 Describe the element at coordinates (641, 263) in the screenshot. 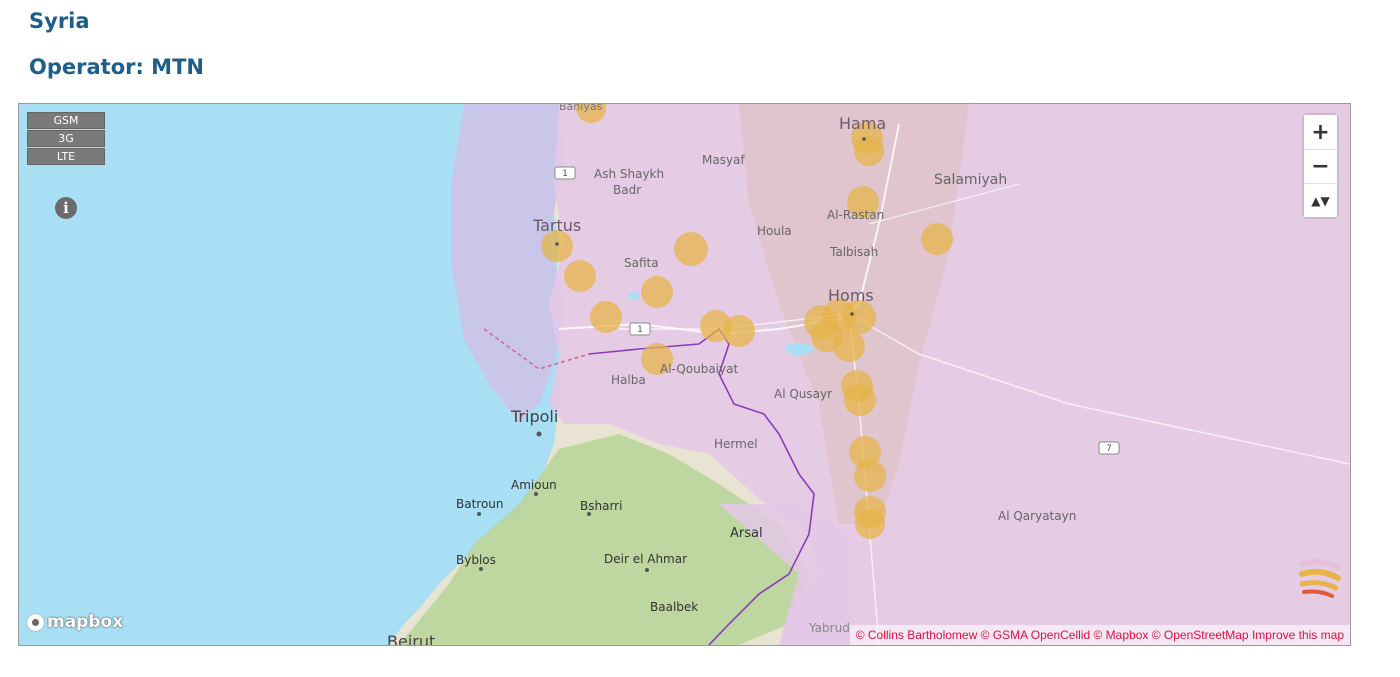

I see `place-label: Safita` at that location.